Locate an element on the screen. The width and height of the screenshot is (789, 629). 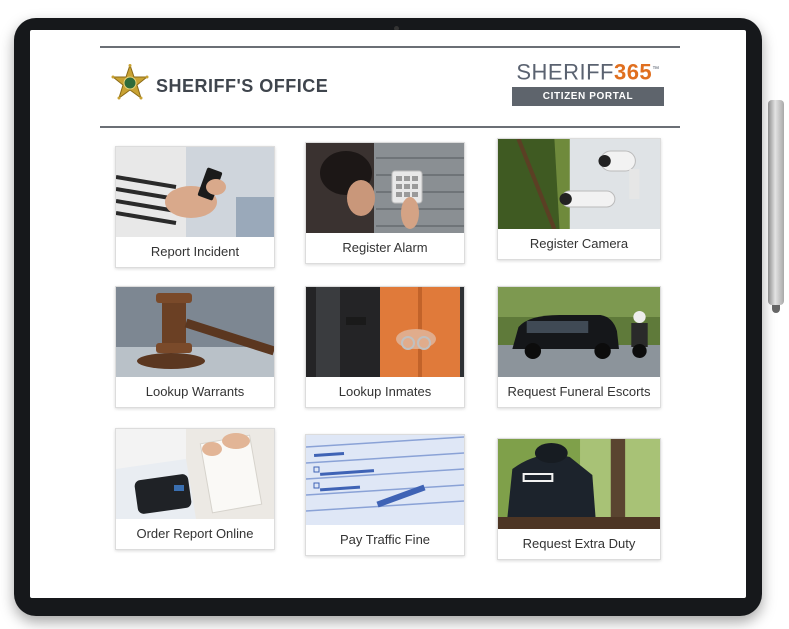
funeral-motorcade-image is located at coordinates (579, 332).